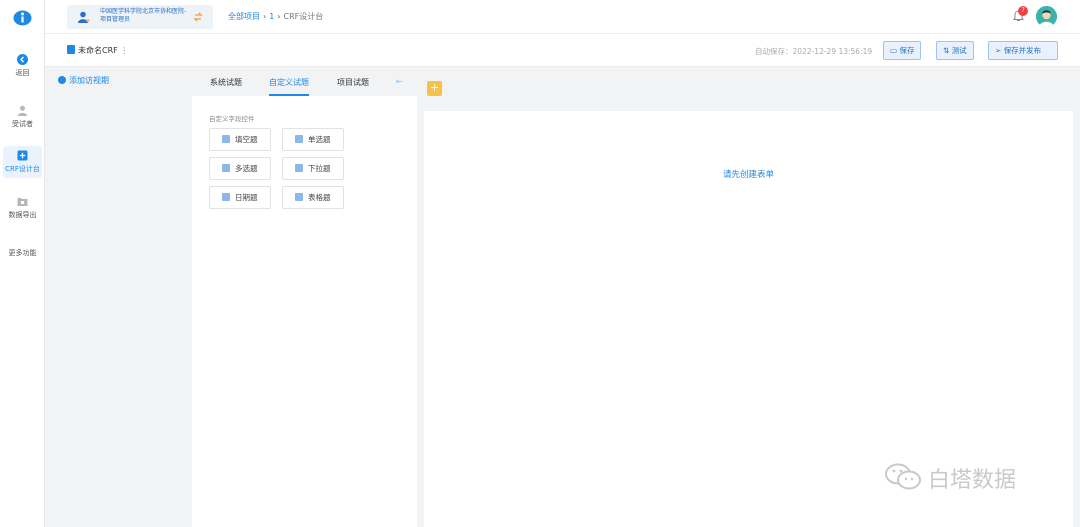  What do you see at coordinates (22, 162) in the screenshot?
I see `rail-crf-design: CRF设计台` at bounding box center [22, 162].